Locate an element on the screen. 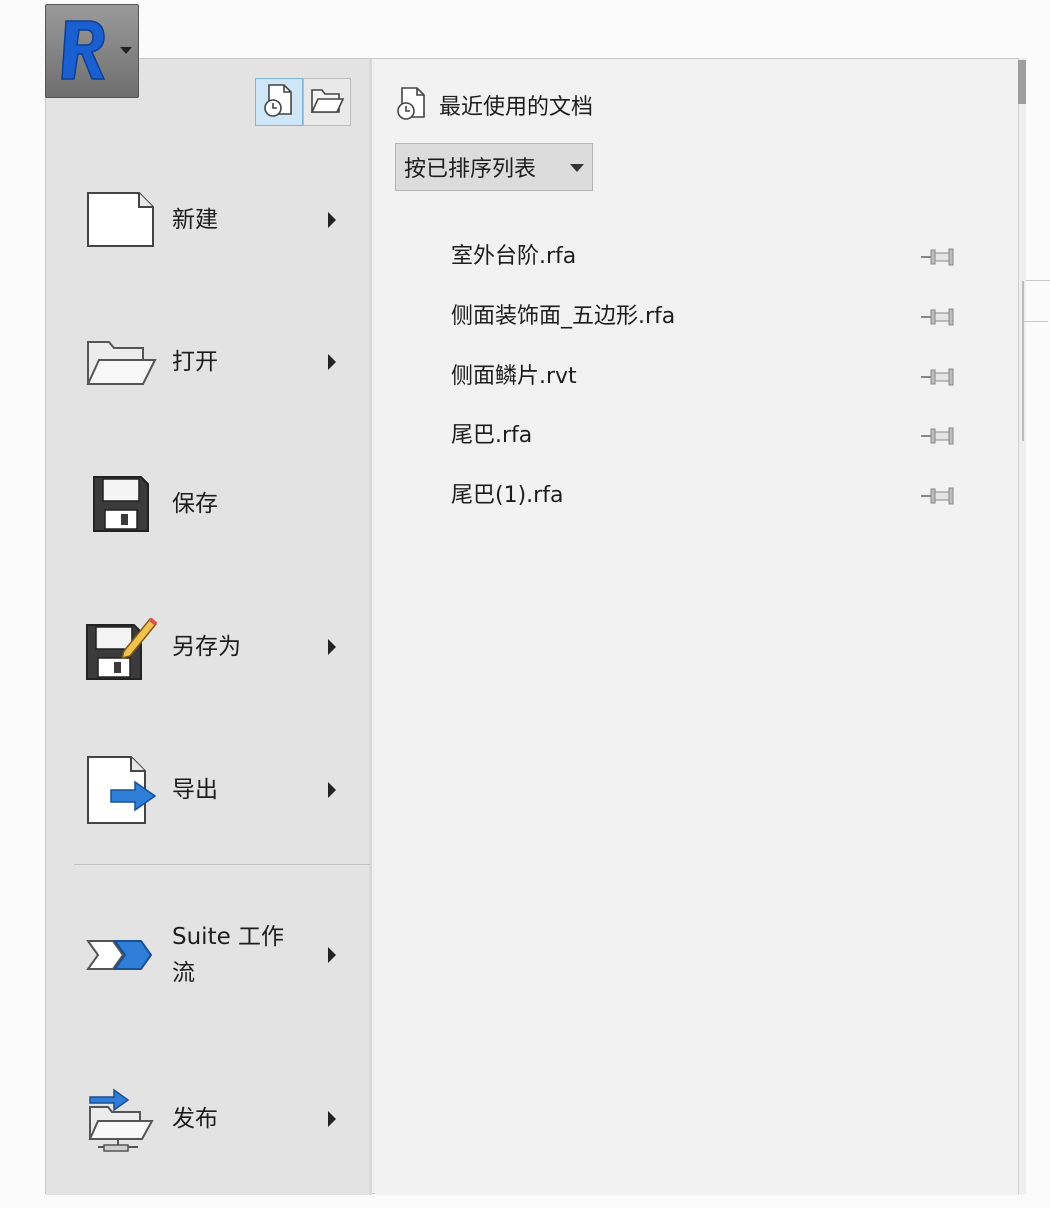 Image resolution: width=1050 pixels, height=1208 pixels. recent-file-name: 侧面装饰面_五边形.rfa is located at coordinates (563, 316).